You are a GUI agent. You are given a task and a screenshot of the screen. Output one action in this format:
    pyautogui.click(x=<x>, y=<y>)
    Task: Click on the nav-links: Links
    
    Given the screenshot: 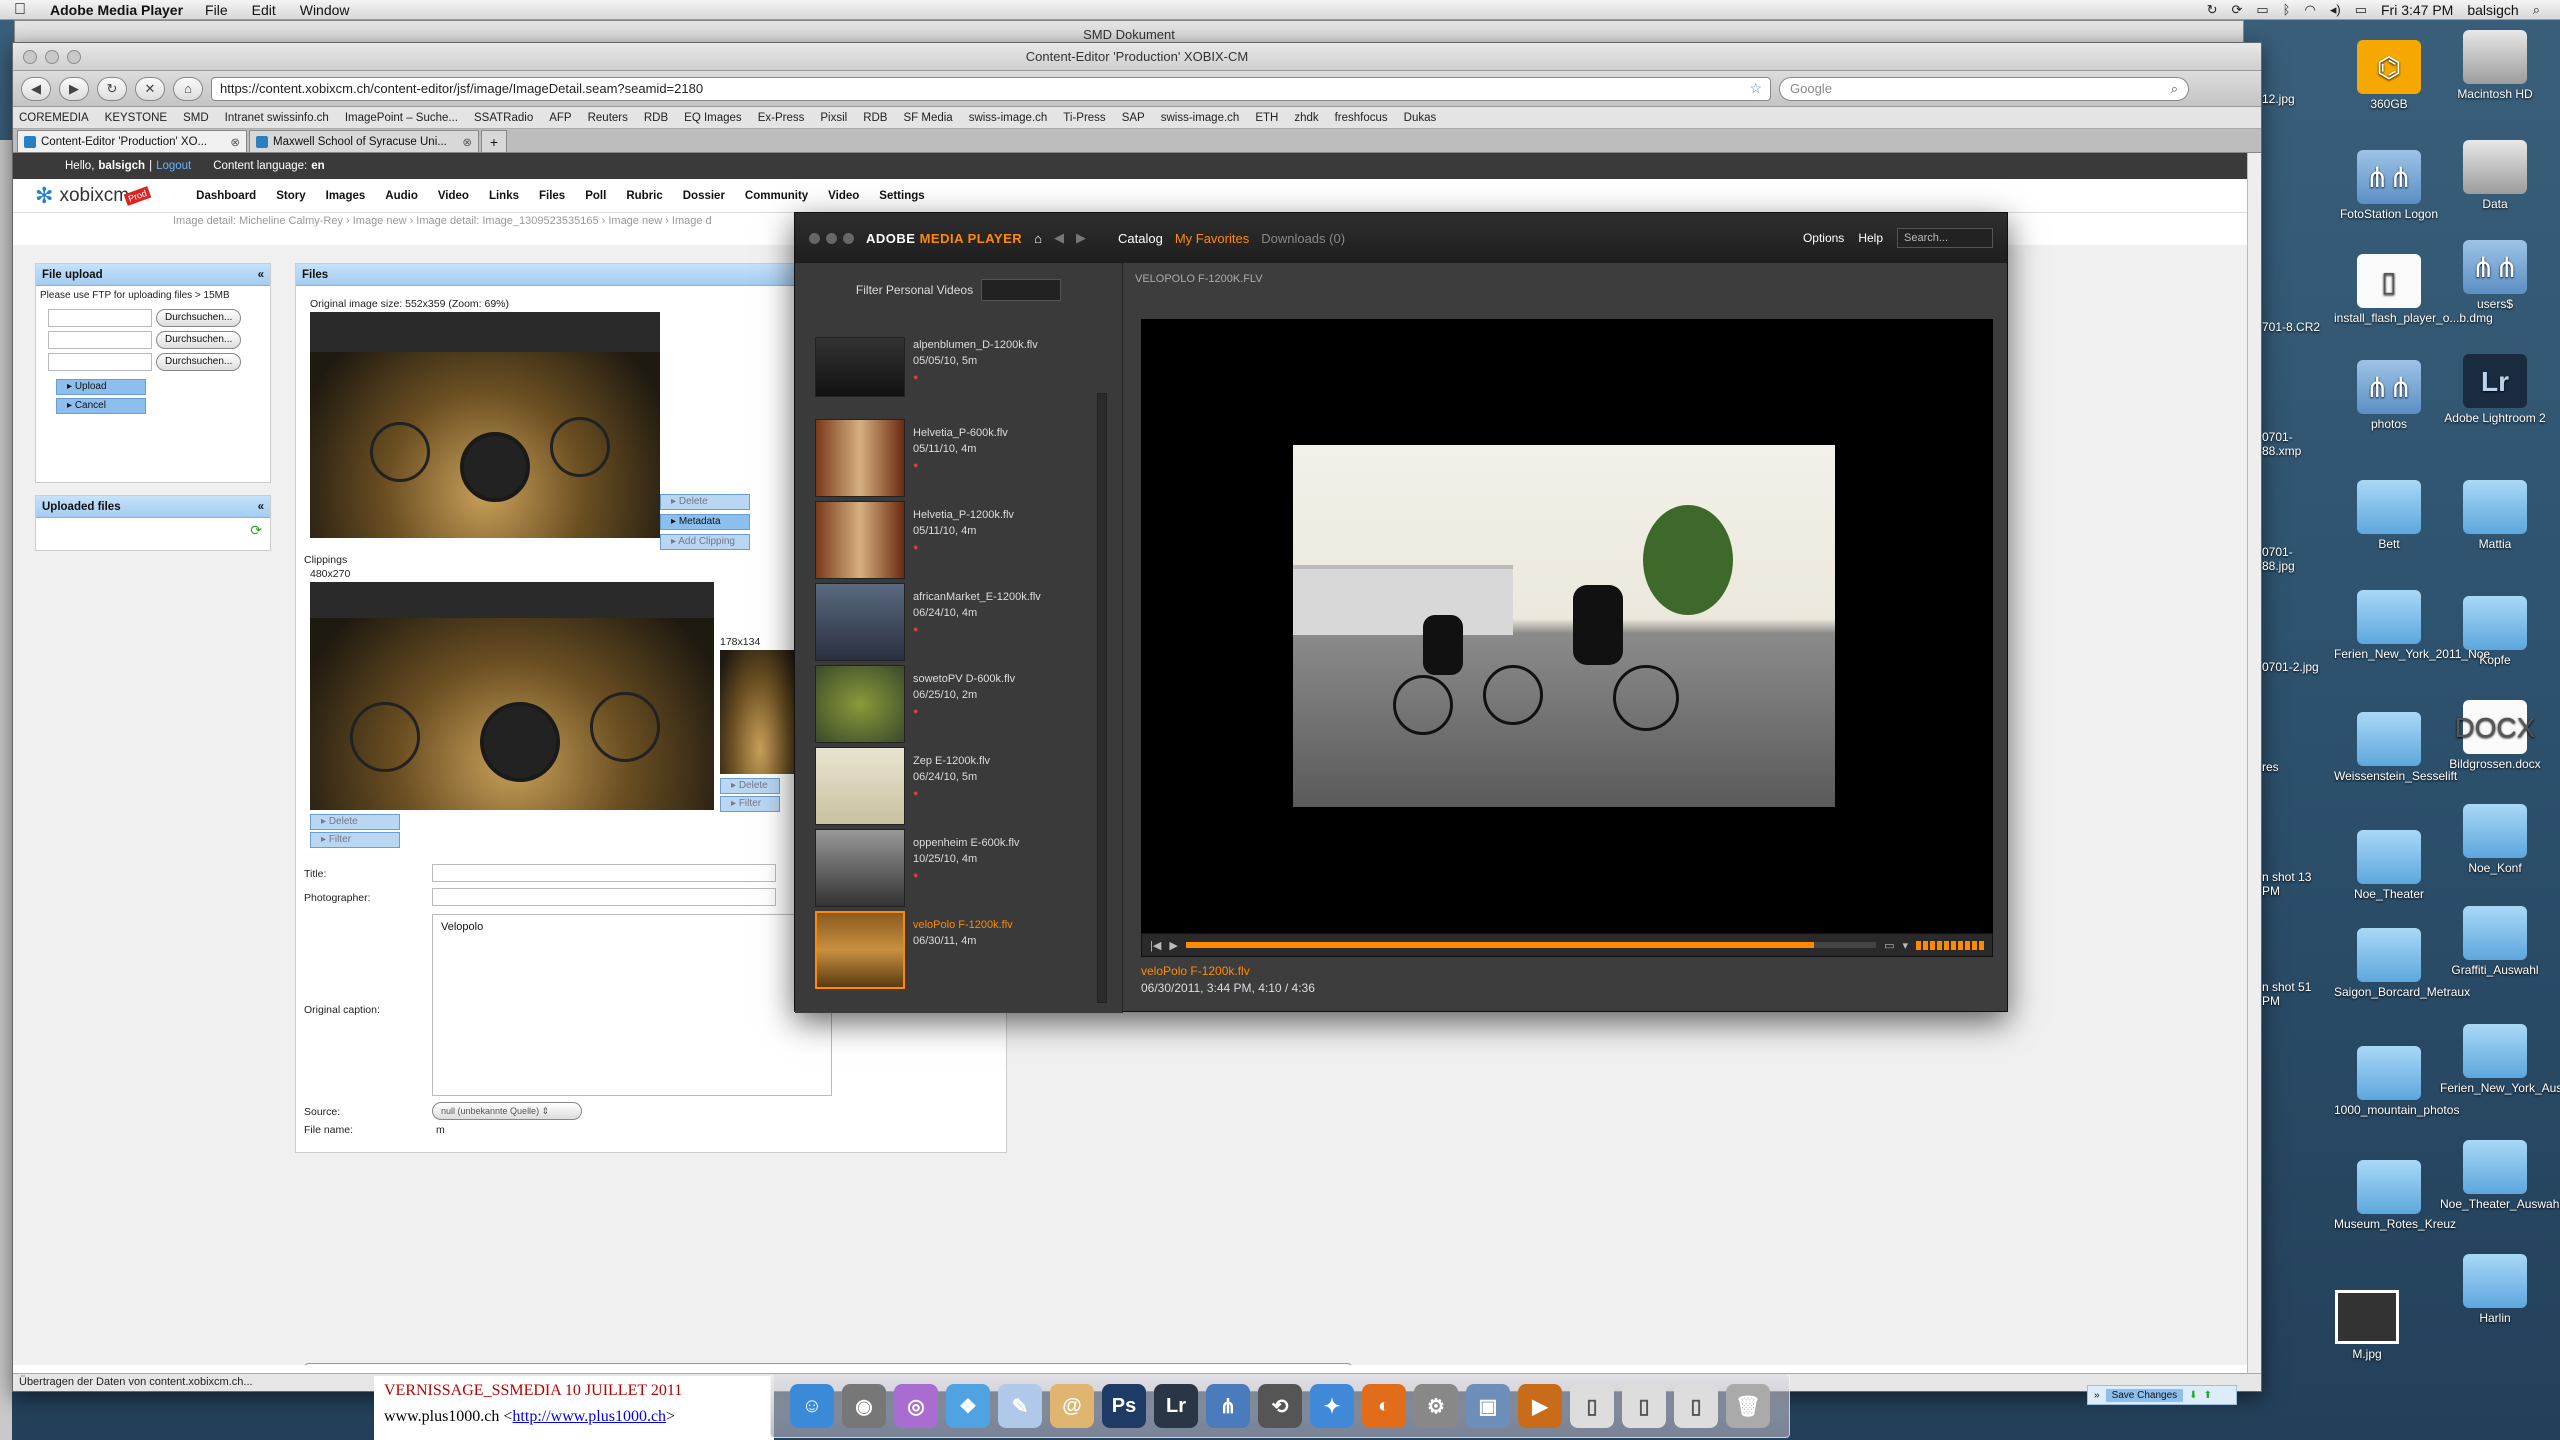 What is the action you would take?
    pyautogui.click(x=504, y=196)
    